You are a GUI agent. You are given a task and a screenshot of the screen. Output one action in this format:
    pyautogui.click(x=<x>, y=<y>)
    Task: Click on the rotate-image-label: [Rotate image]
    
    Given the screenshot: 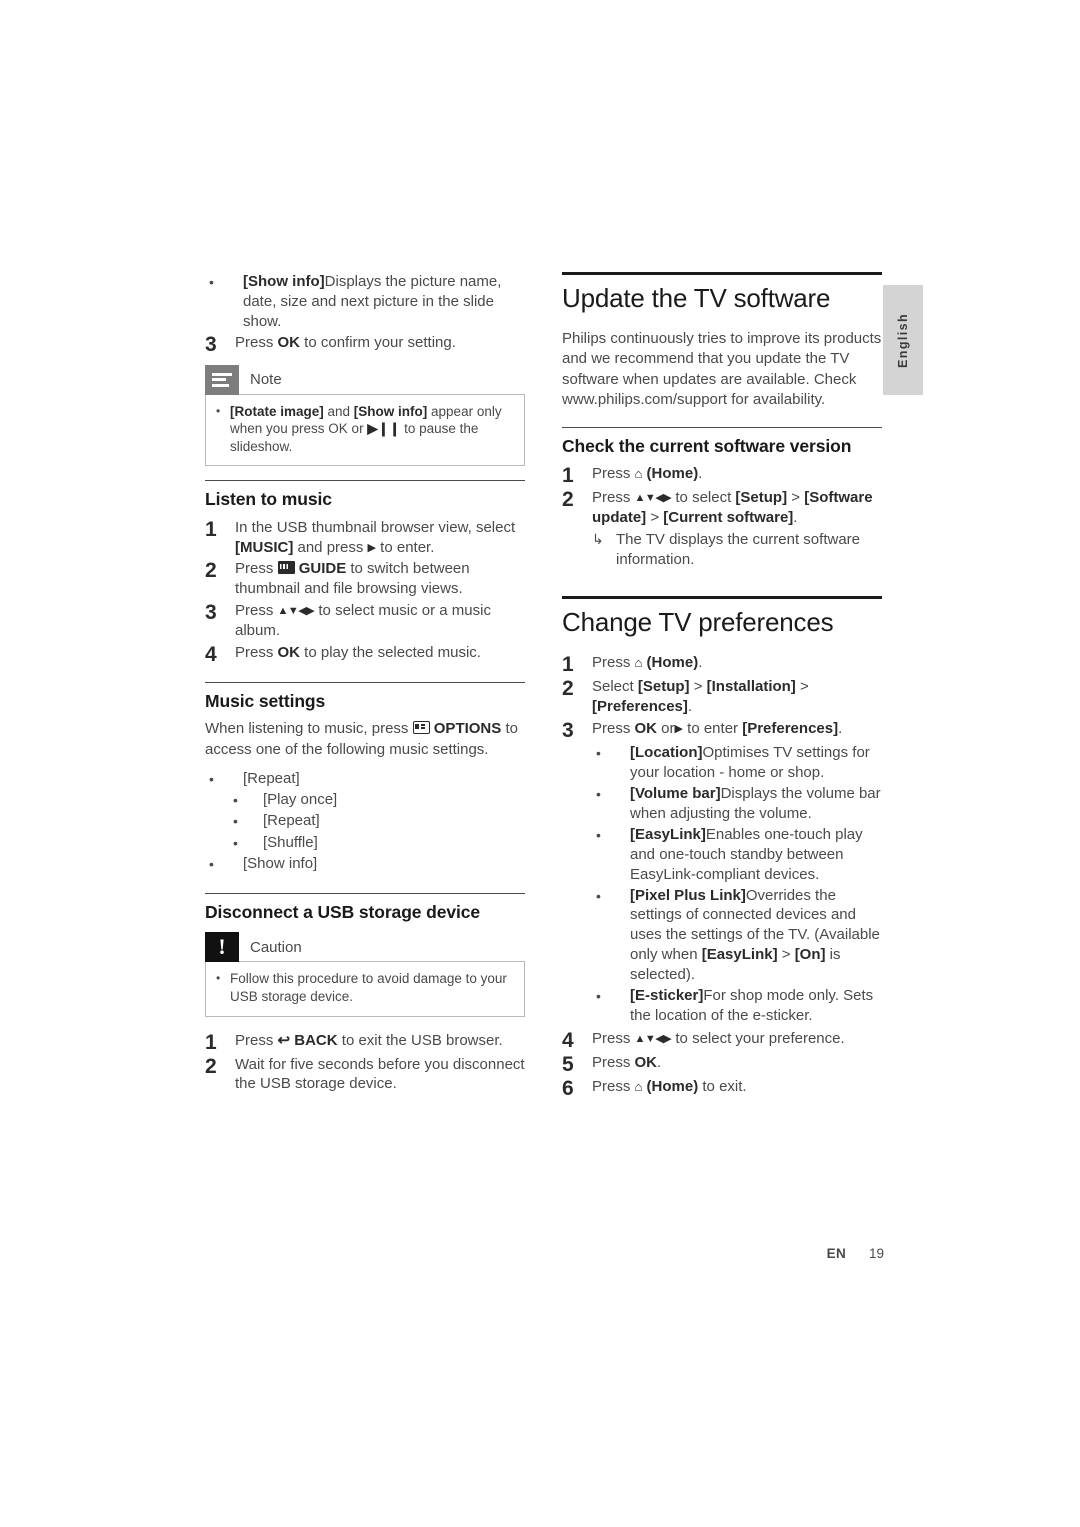 What is the action you would take?
    pyautogui.click(x=277, y=411)
    